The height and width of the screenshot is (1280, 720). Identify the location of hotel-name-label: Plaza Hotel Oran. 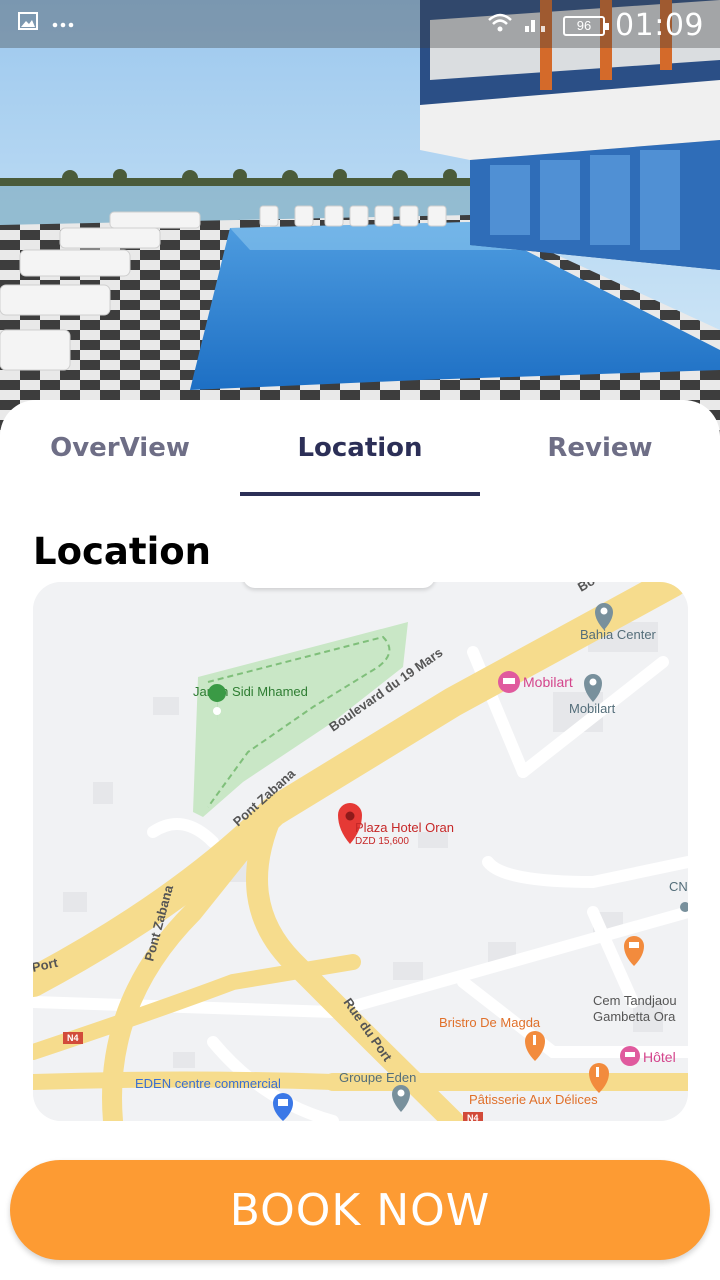
(404, 827).